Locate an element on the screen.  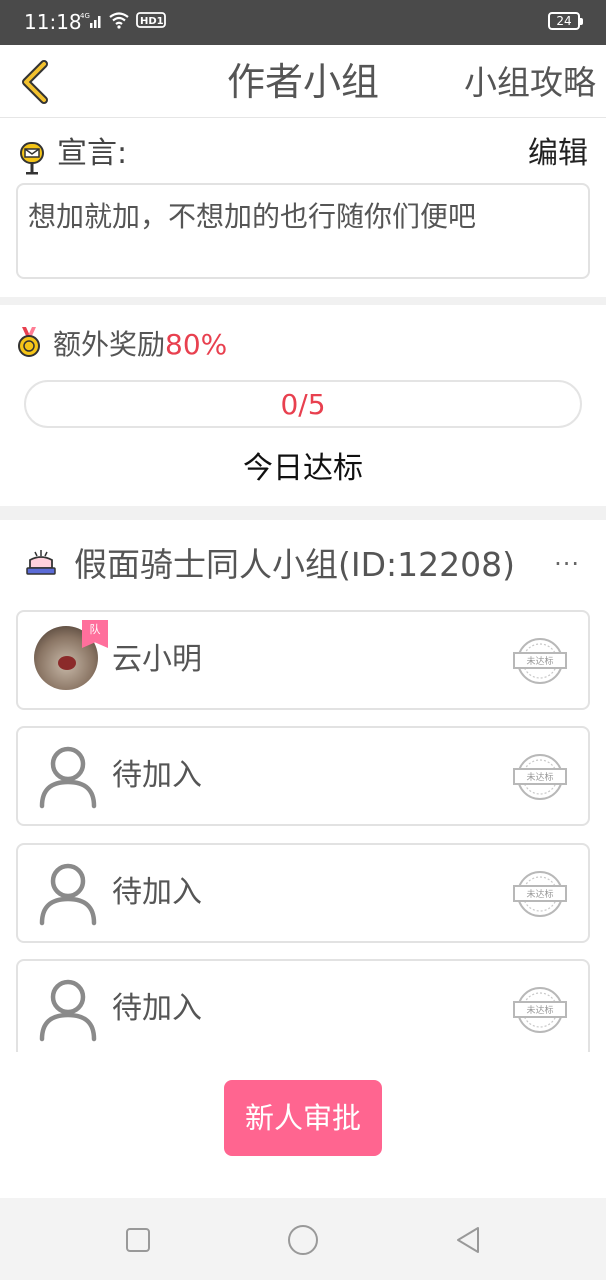
group-guide-link: 小组攻略 is located at coordinates (530, 83).